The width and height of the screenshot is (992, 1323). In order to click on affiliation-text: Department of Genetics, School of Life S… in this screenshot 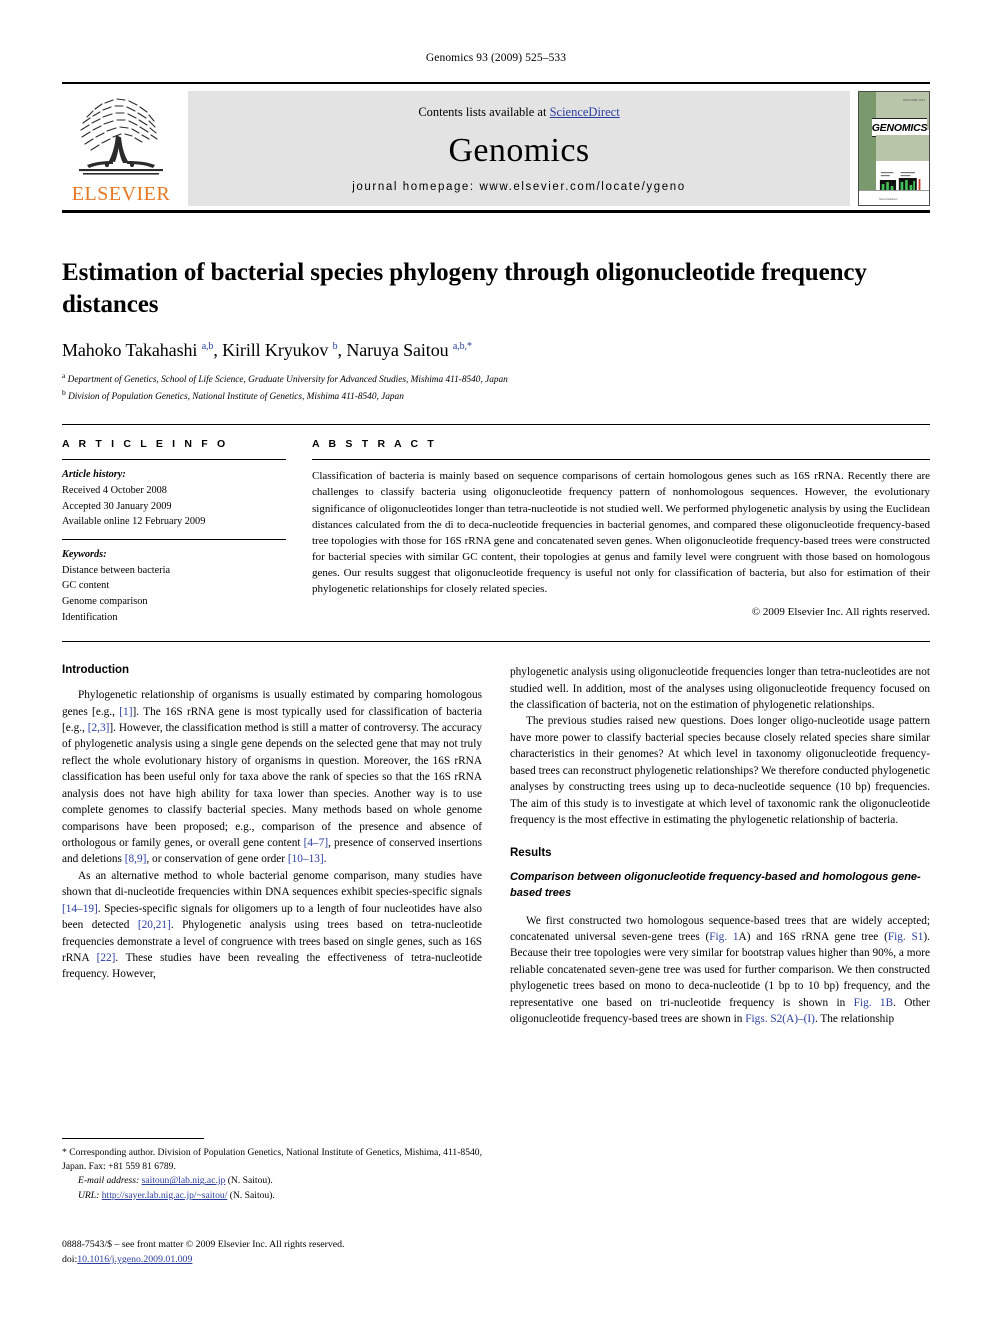, I will do `click(287, 380)`.